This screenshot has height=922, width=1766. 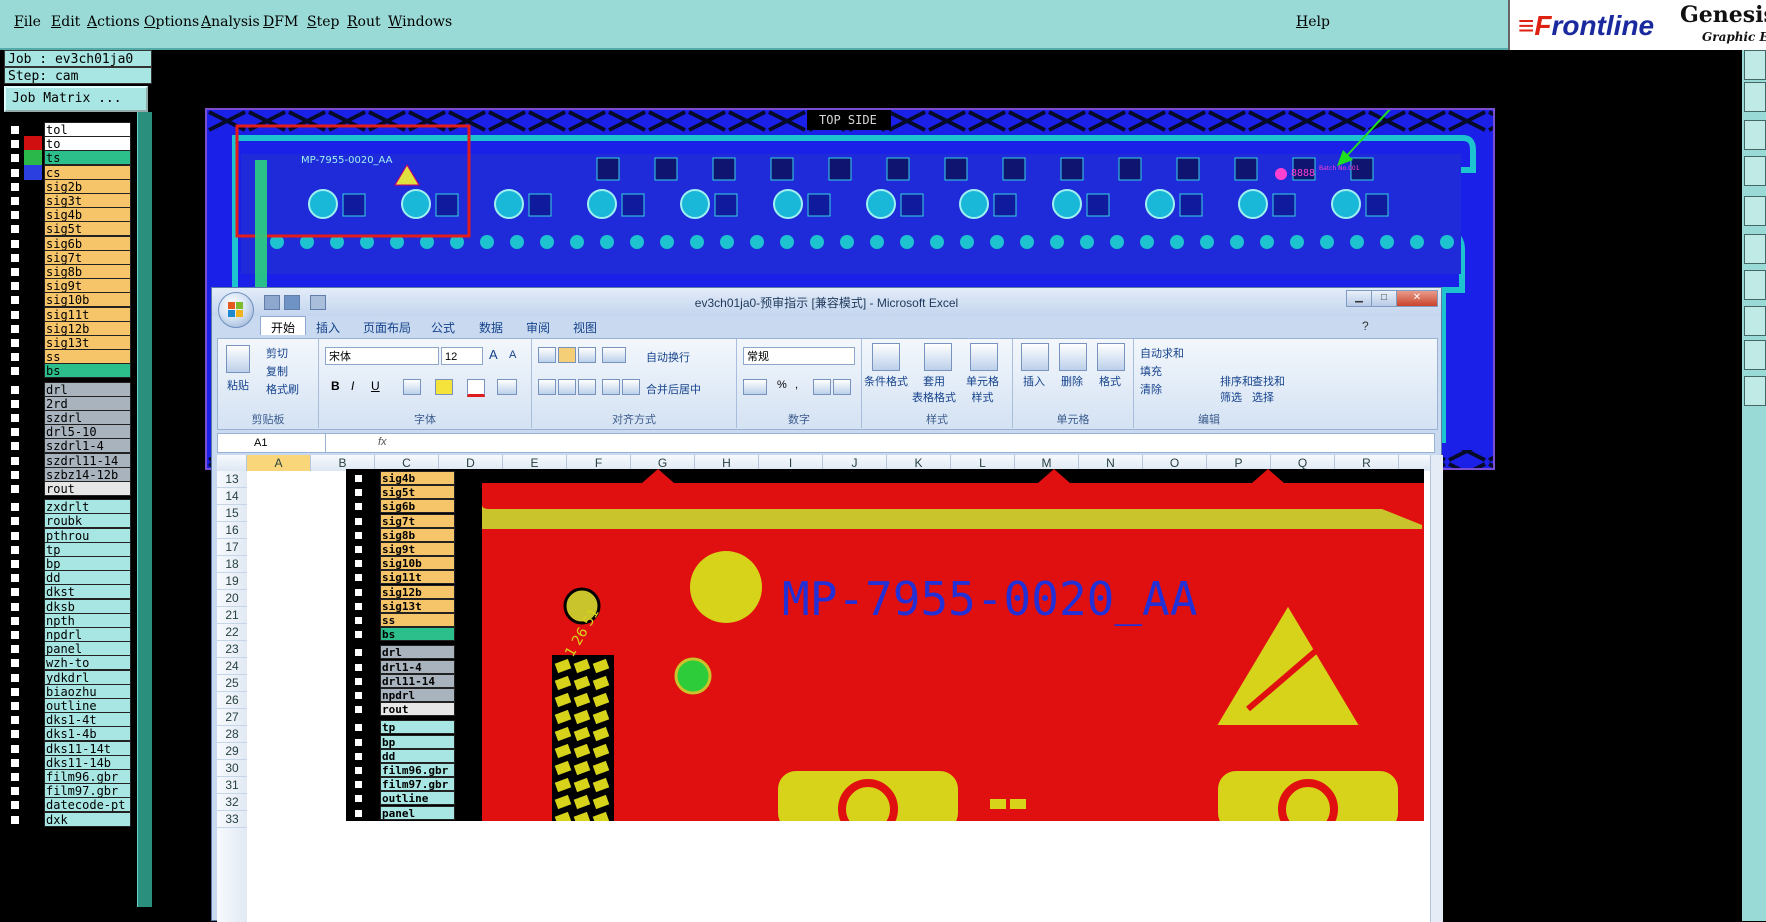 I want to click on tab-review: 审阅, so click(x=538, y=327).